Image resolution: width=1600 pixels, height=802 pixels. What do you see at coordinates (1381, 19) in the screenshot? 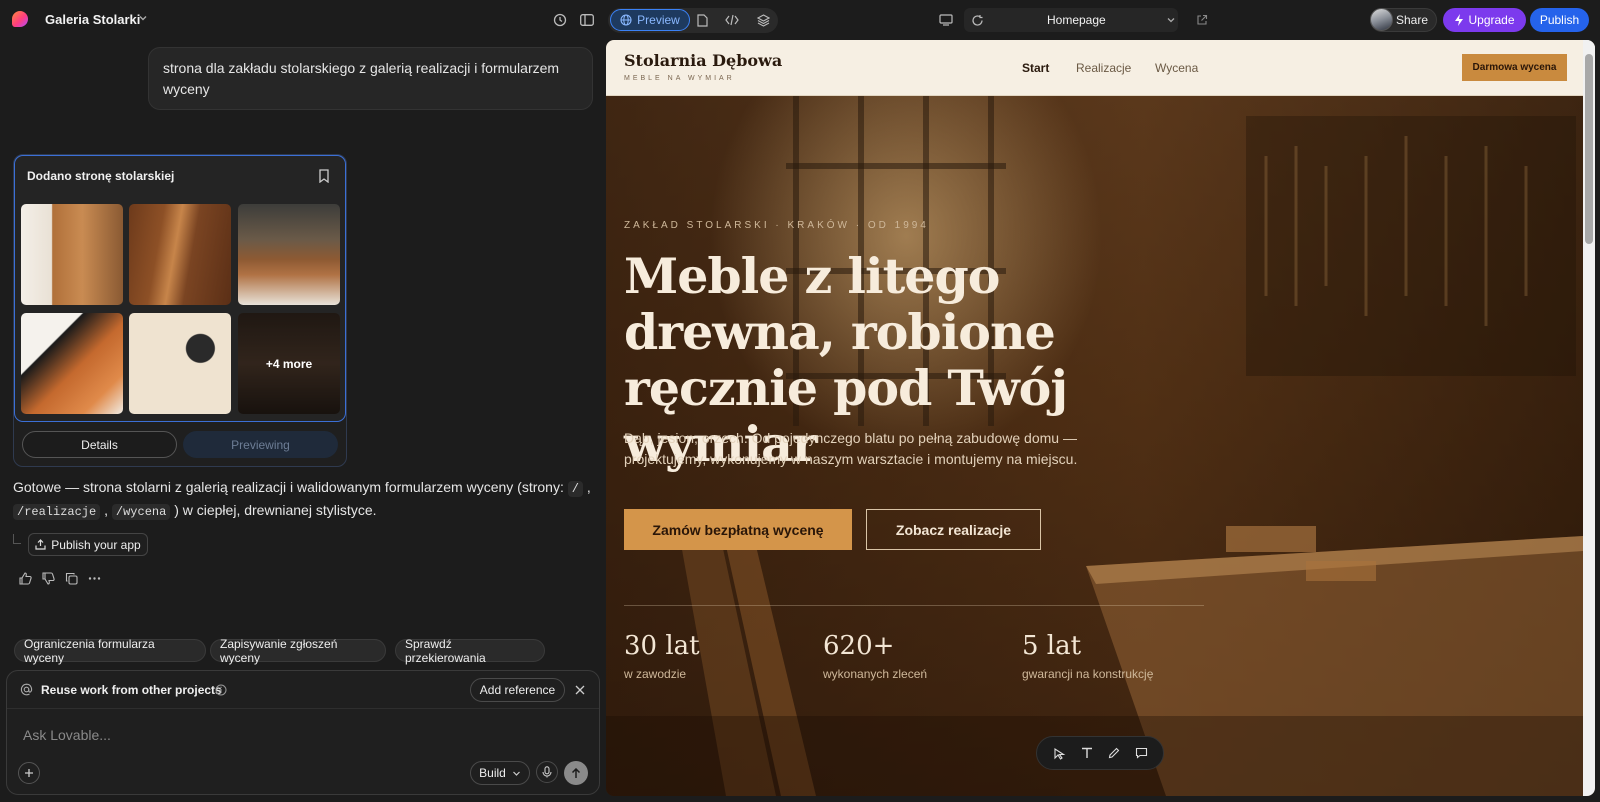
I see `avatar` at bounding box center [1381, 19].